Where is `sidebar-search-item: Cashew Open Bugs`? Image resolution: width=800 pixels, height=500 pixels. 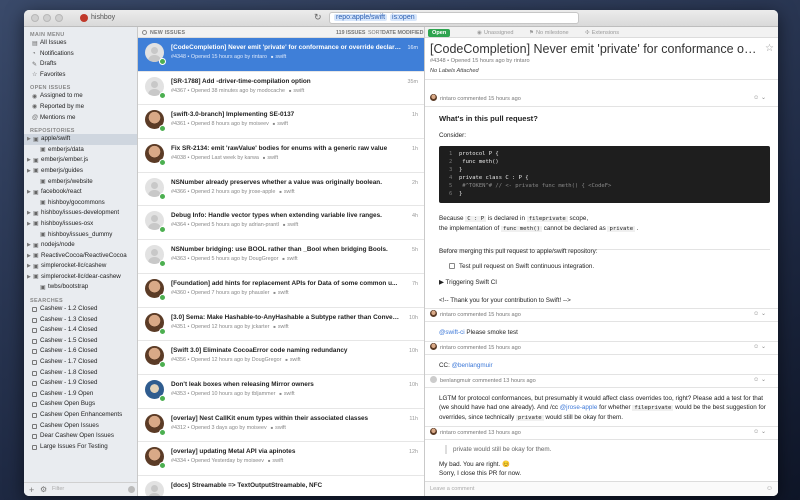 sidebar-search-item: Cashew Open Bugs is located at coordinates (80, 404).